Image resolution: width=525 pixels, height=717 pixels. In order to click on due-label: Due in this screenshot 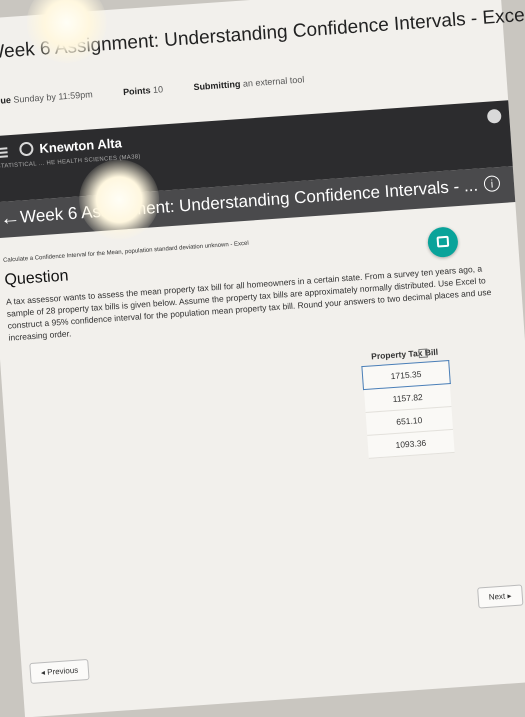, I will do `click(6, 100)`.